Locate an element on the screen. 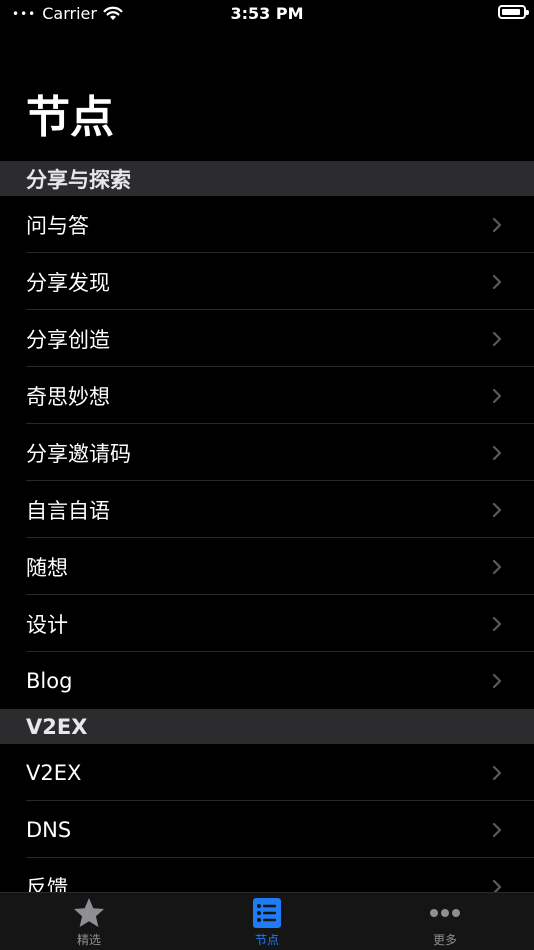  list-item-label: Blog is located at coordinates (49, 680).